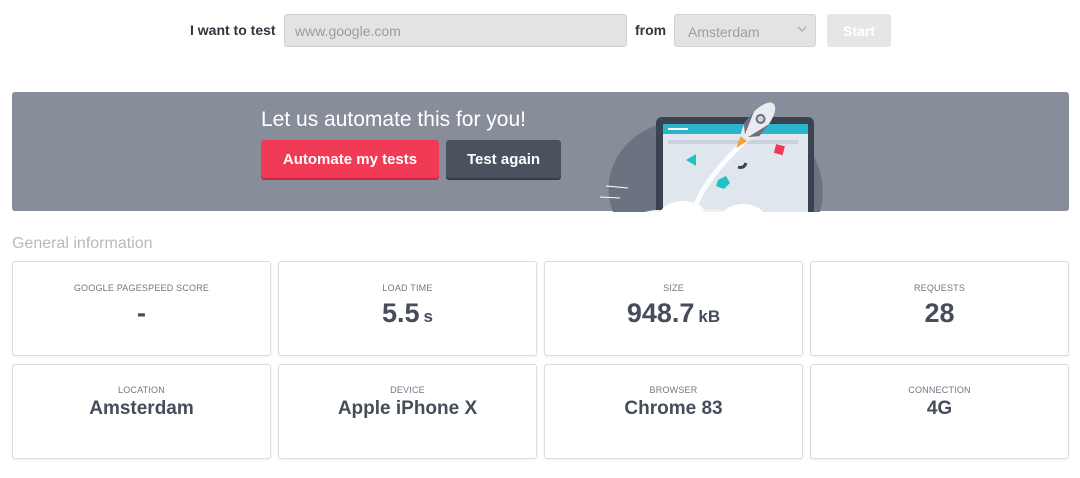 The image size is (1080, 478). I want to click on start-button: Start, so click(859, 30).